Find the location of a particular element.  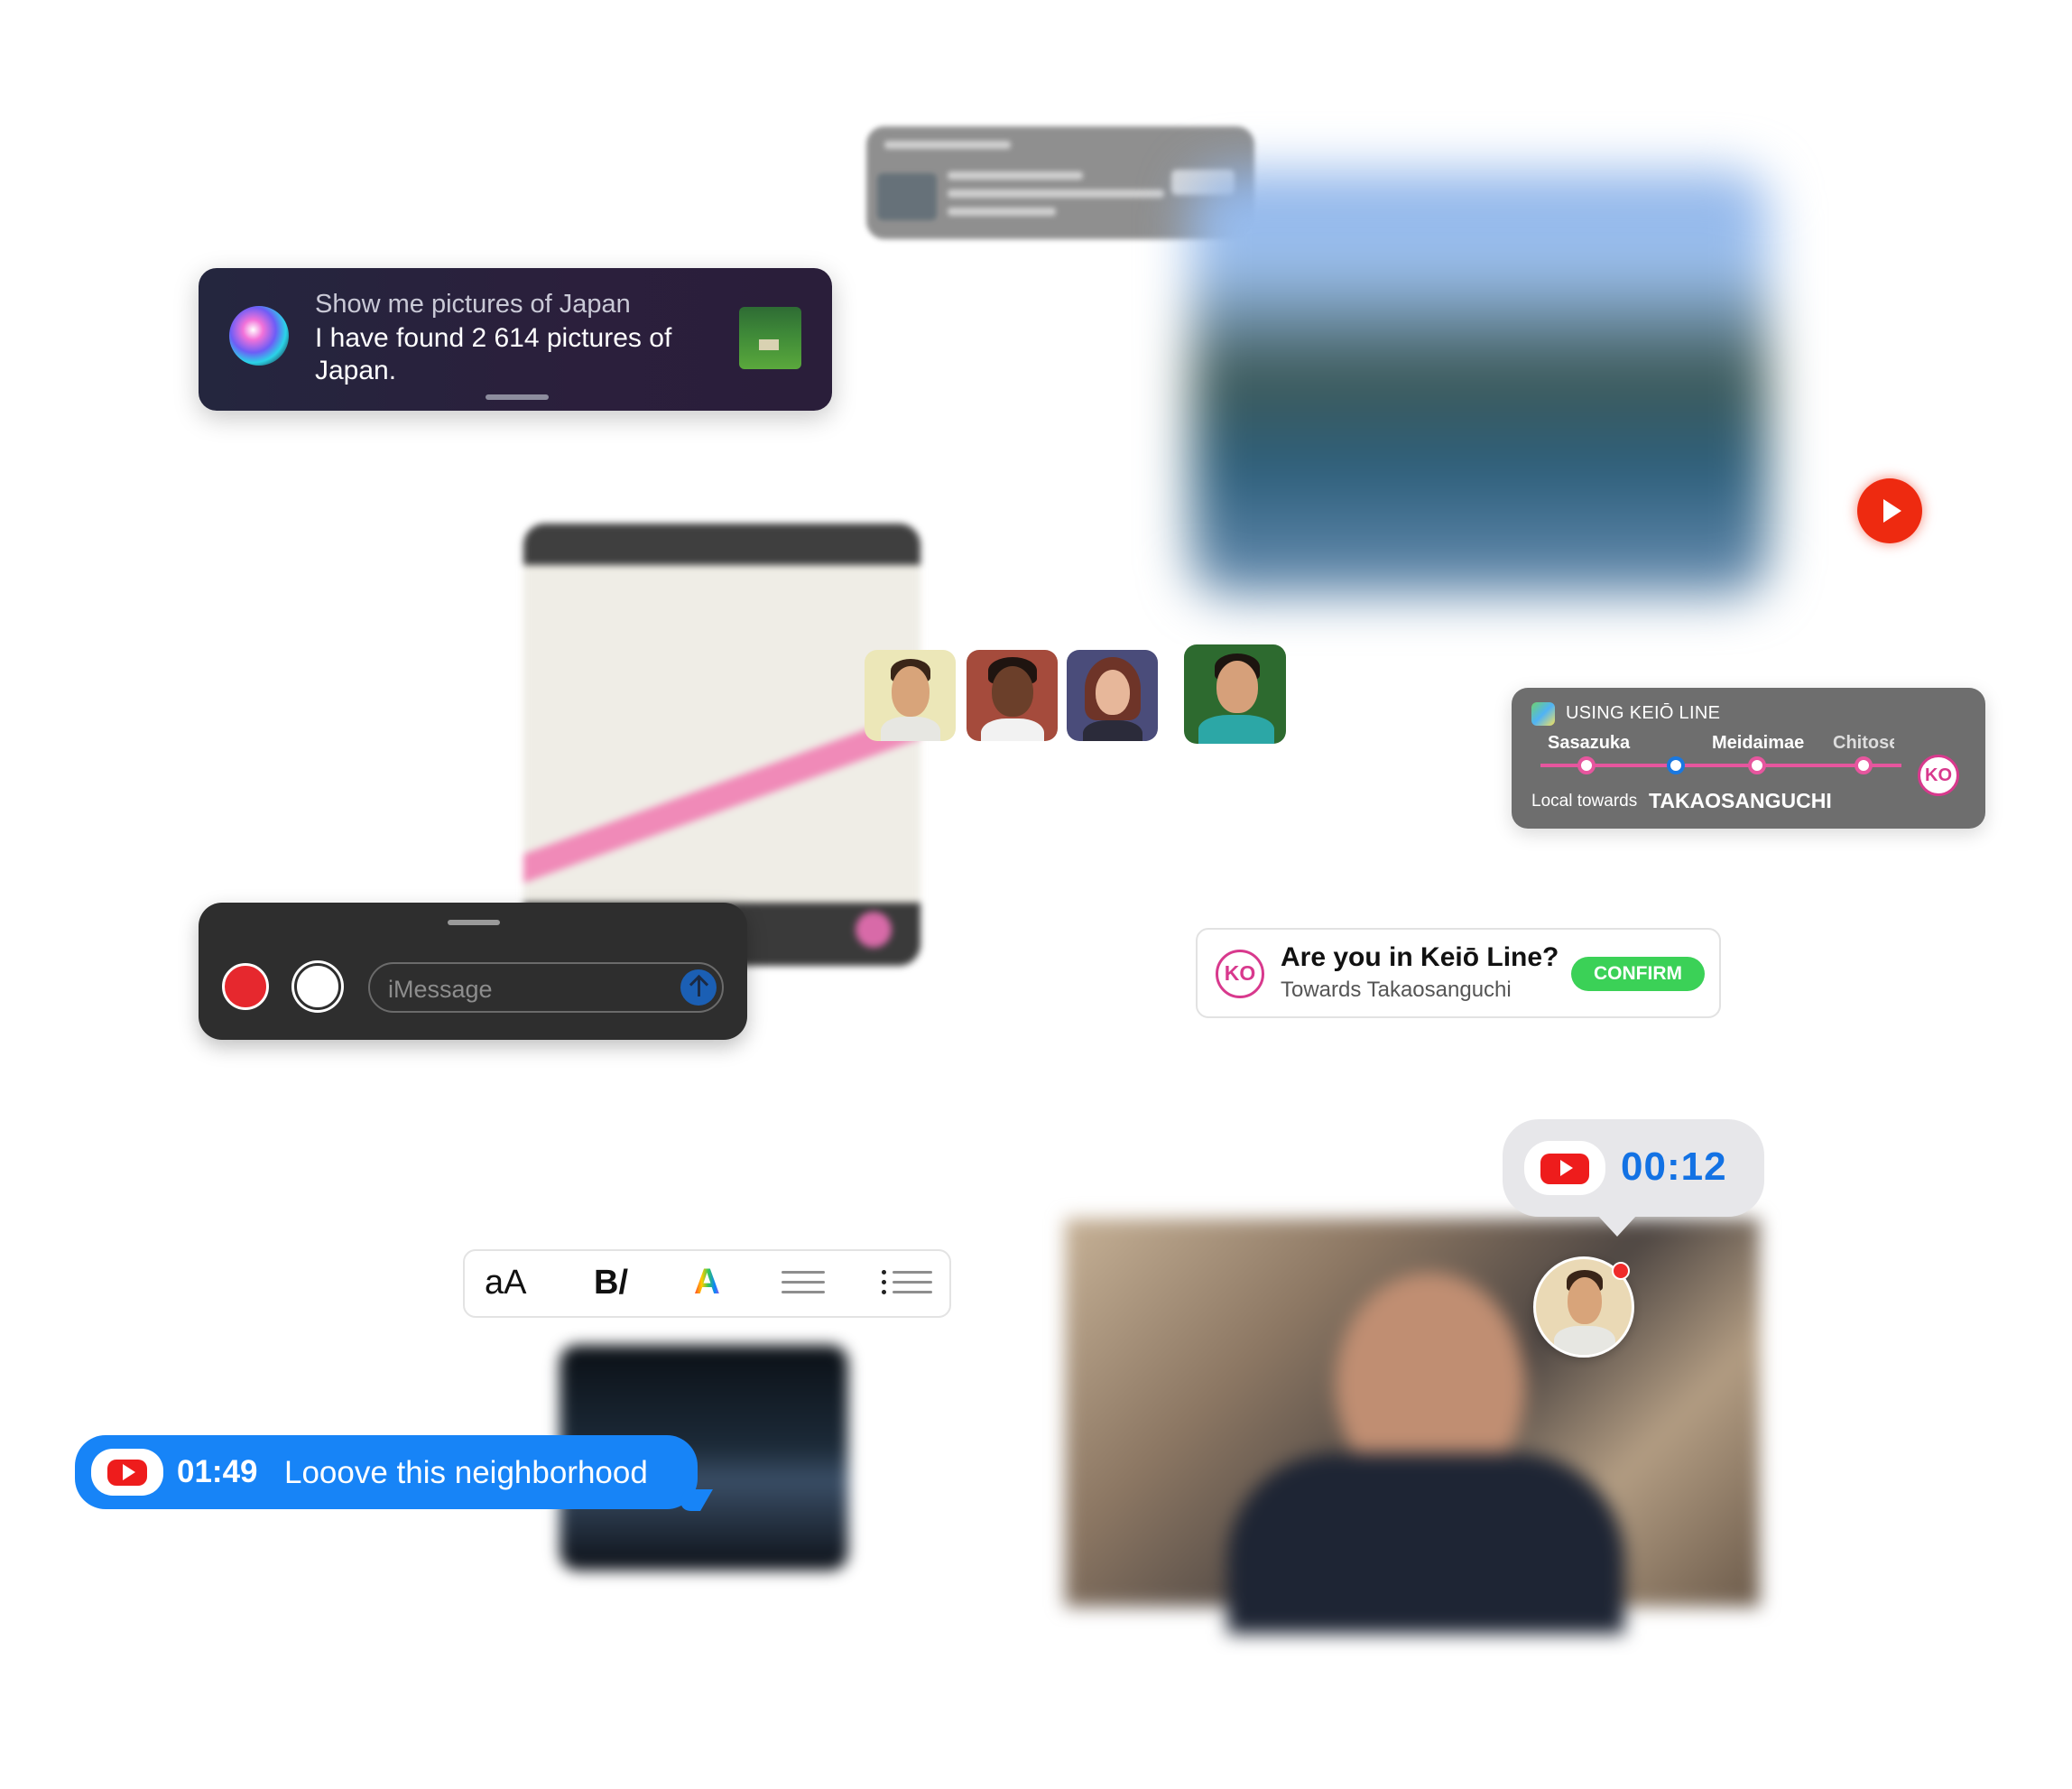

text-size-button: aA is located at coordinates (505, 1283).